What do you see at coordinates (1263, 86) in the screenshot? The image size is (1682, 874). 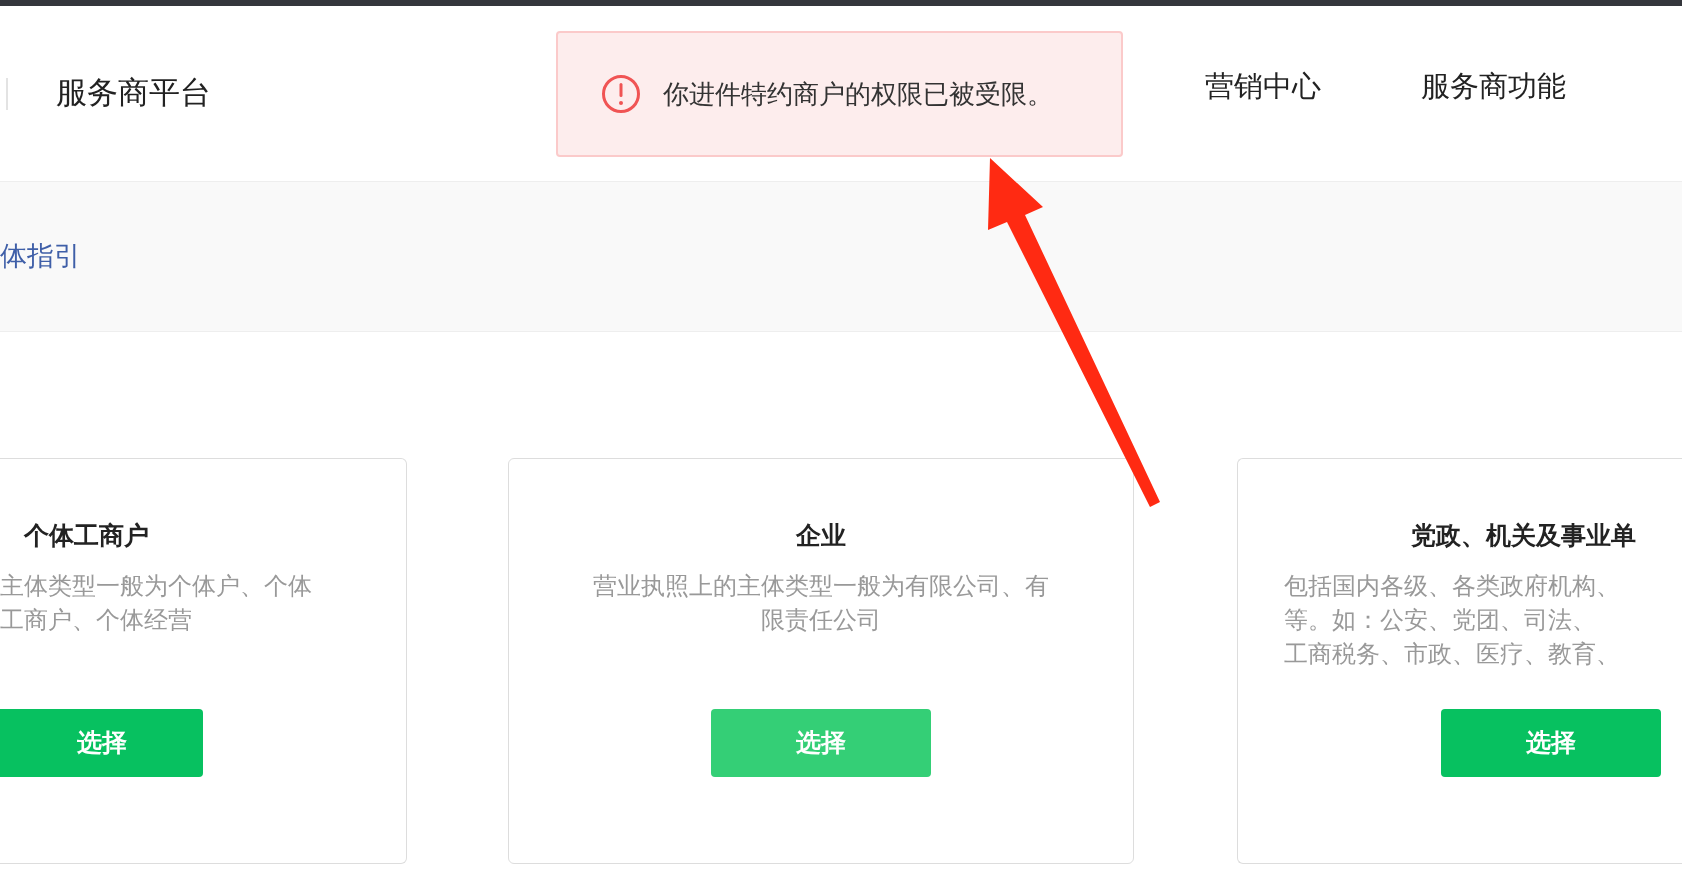 I see `nav-link: 营销中心` at bounding box center [1263, 86].